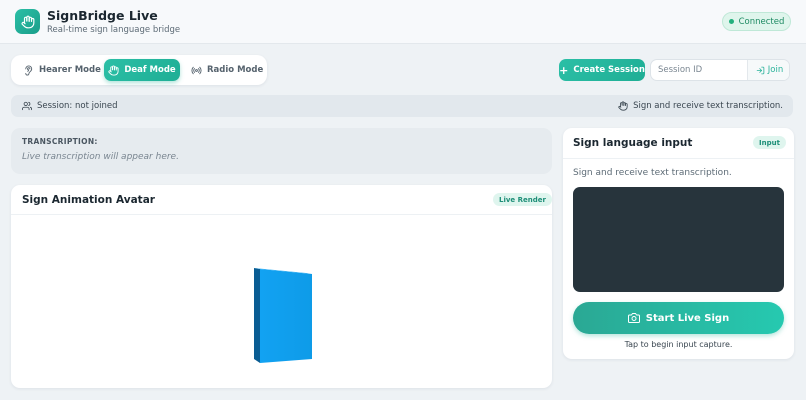 This screenshot has height=400, width=806. I want to click on hearer-mode-label: Hearer Mode, so click(70, 70).